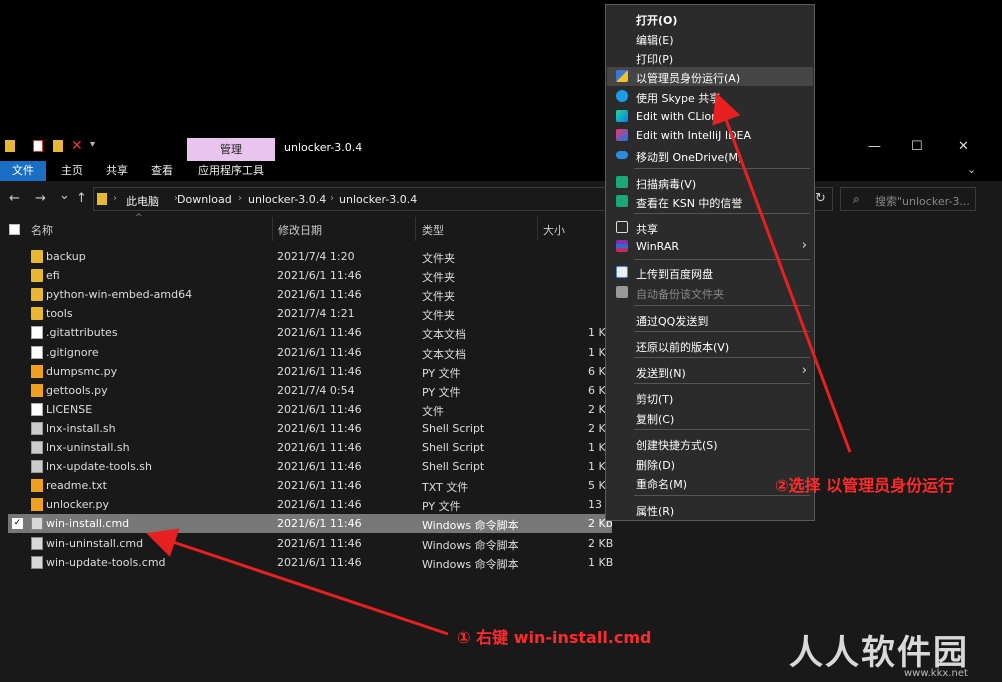  I want to click on annotation-step1: ① 右键 win-install.cmd, so click(554, 637).